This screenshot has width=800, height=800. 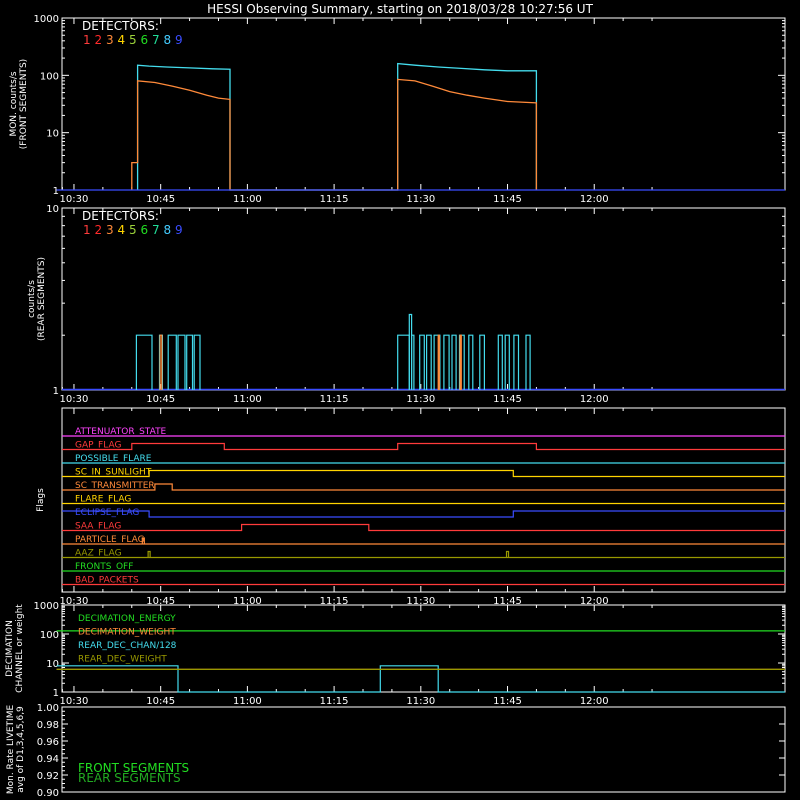 I want to click on decimation-panel-ylabel: DECIMATION, so click(x=10, y=648).